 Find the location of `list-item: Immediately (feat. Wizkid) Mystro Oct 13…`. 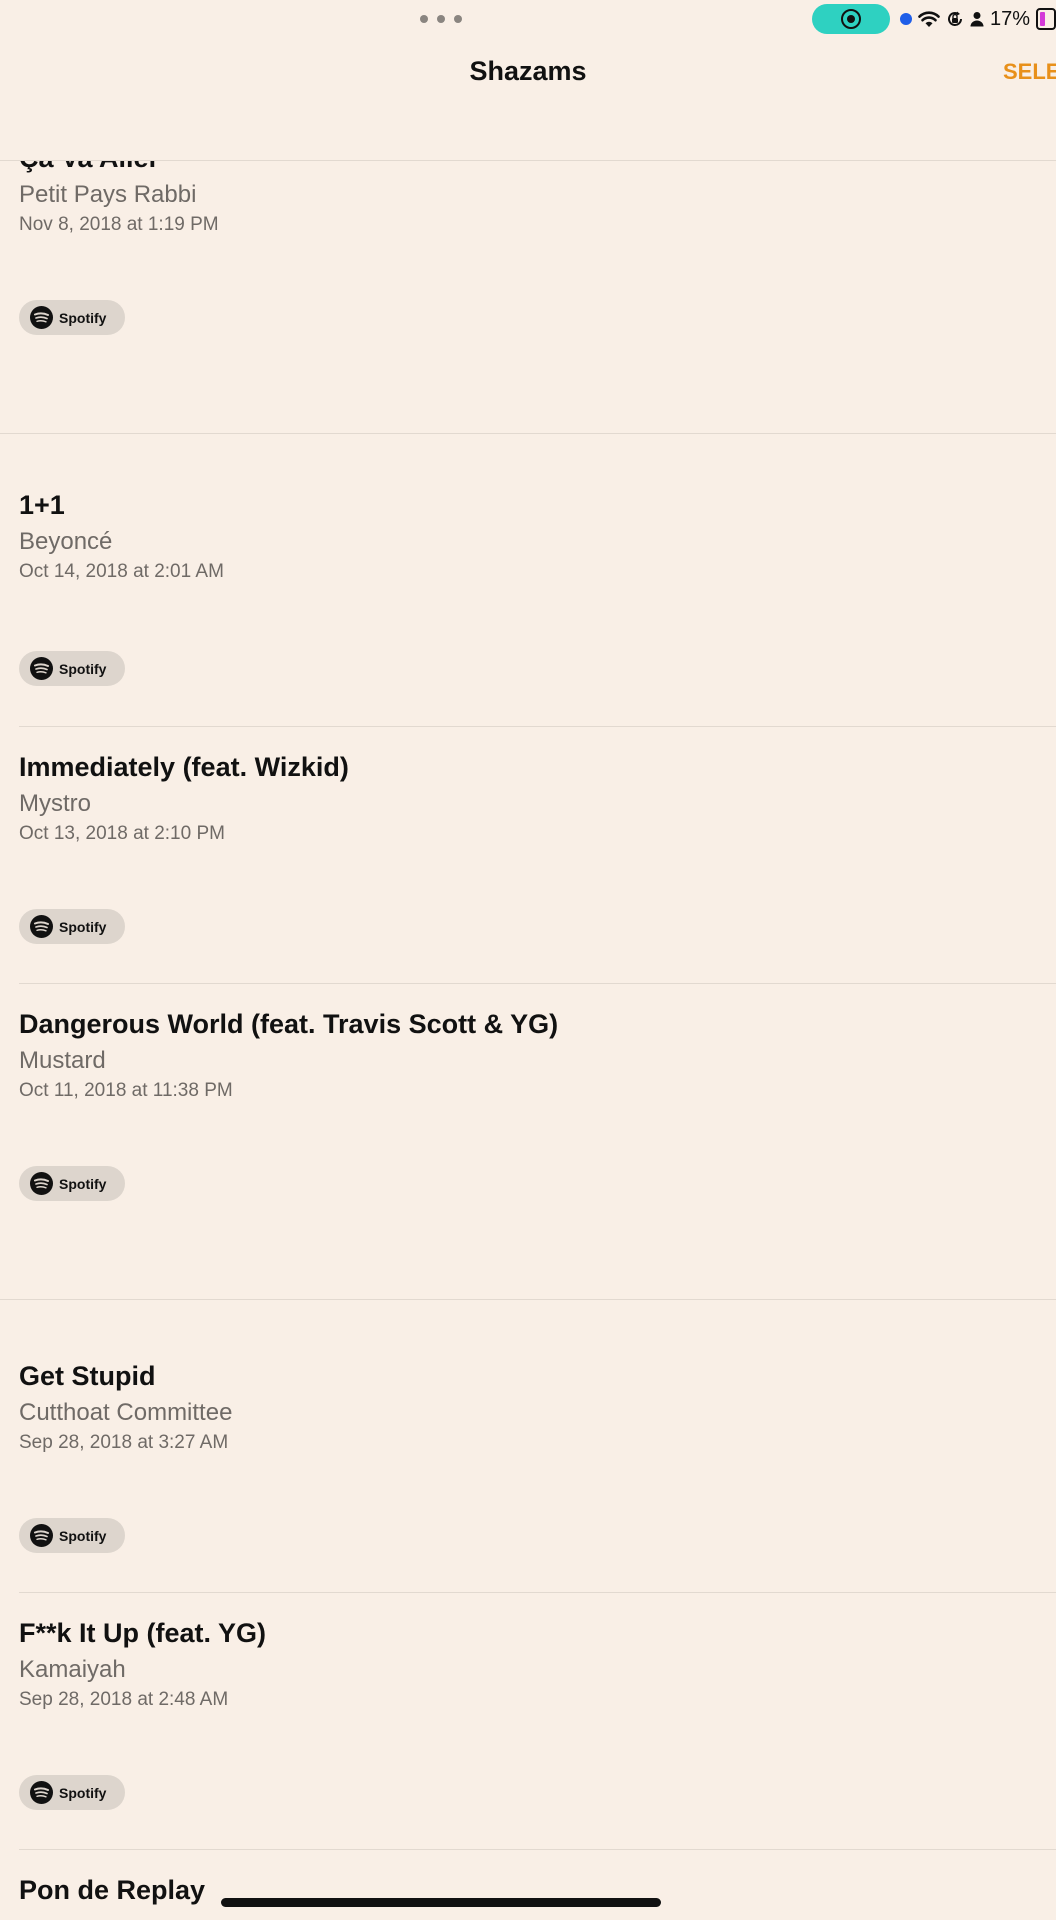

list-item: Immediately (feat. Wizkid) Mystro Oct 13… is located at coordinates (528, 867).